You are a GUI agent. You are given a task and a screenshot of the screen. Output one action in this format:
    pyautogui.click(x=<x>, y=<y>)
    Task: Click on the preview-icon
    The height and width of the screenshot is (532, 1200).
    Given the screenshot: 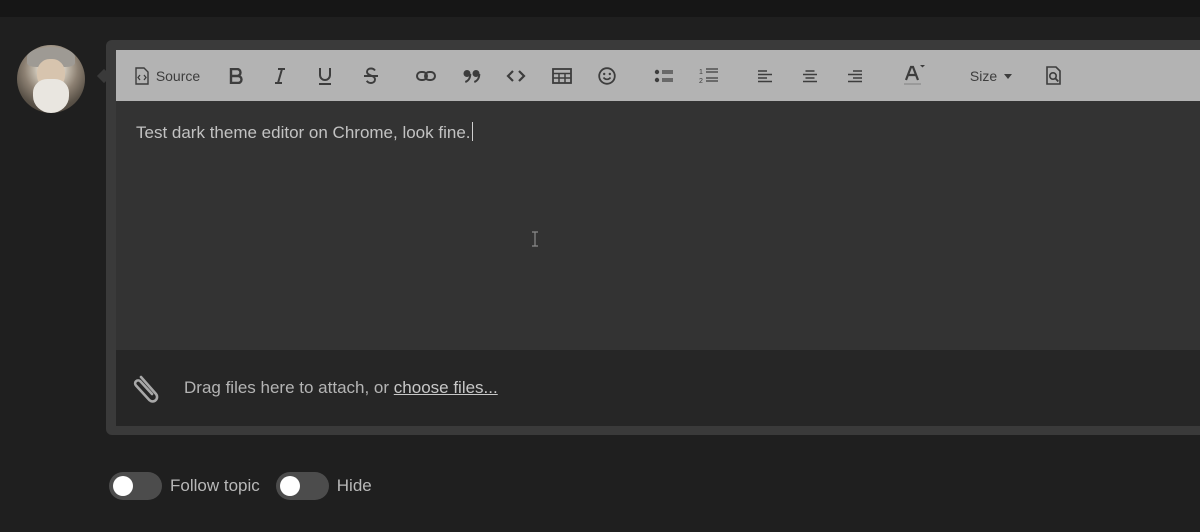 What is the action you would take?
    pyautogui.click(x=1054, y=76)
    